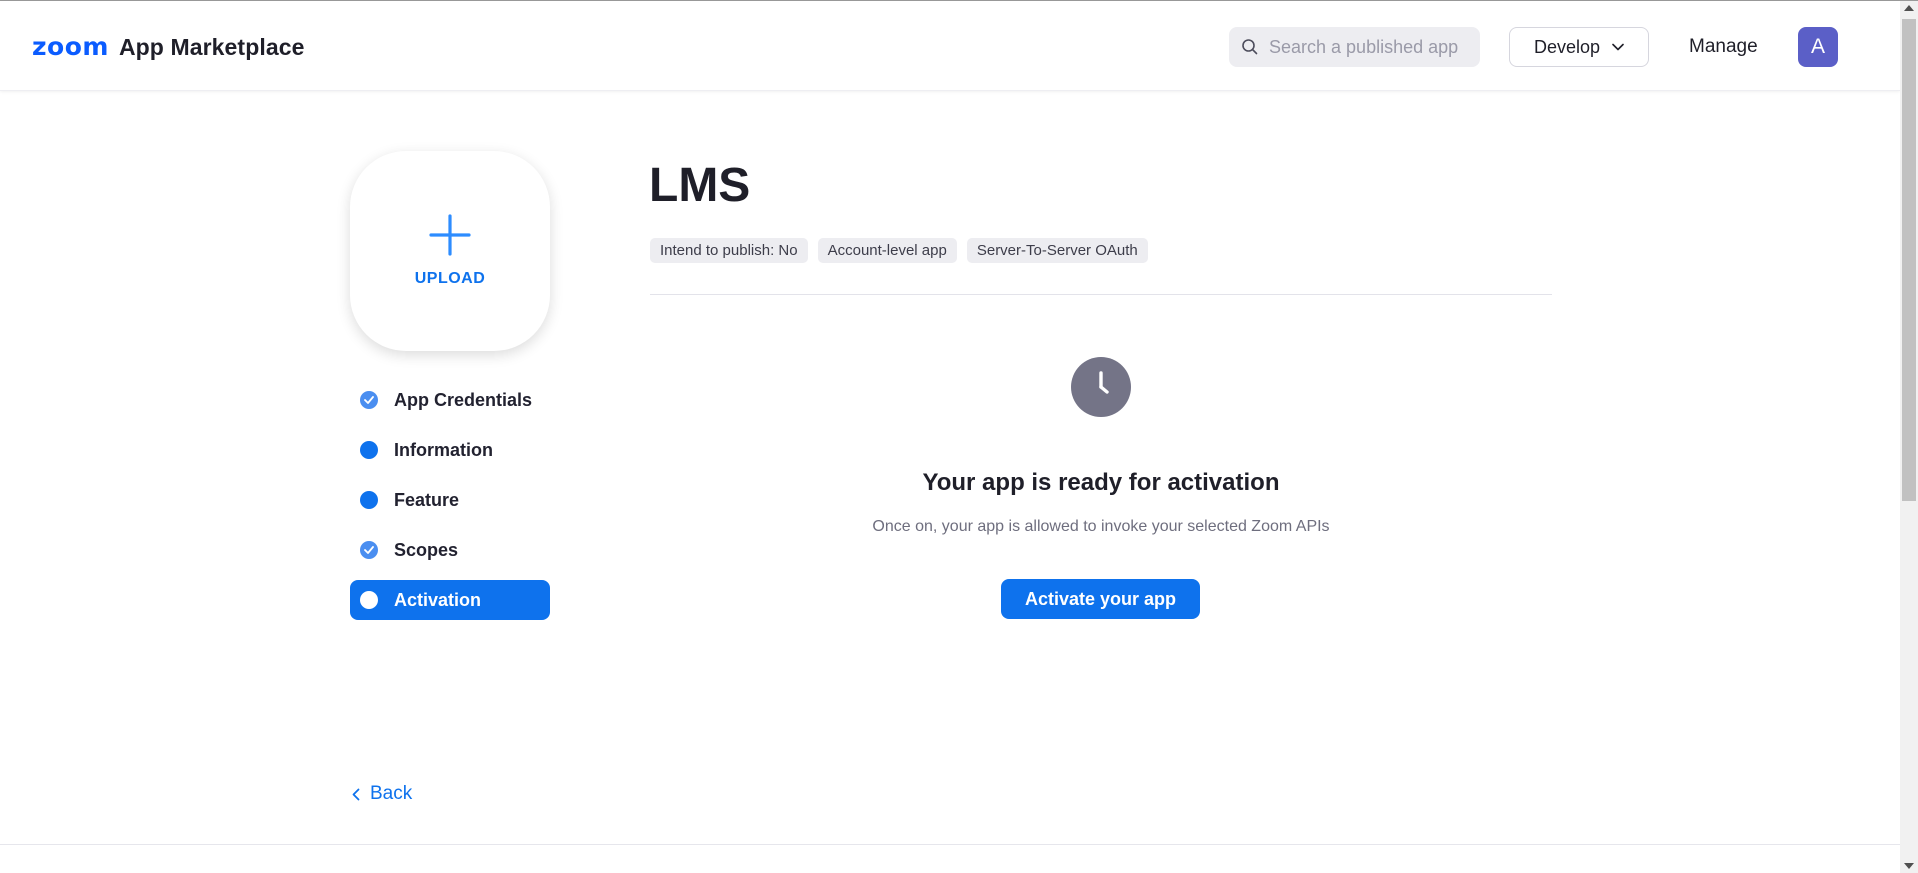 The image size is (1918, 873). What do you see at coordinates (950, 844) in the screenshot?
I see `footer-divider` at bounding box center [950, 844].